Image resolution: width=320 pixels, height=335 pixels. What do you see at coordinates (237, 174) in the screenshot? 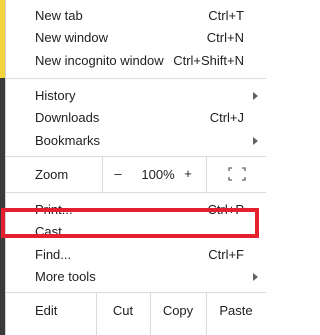
I see `fullscreen-icon` at bounding box center [237, 174].